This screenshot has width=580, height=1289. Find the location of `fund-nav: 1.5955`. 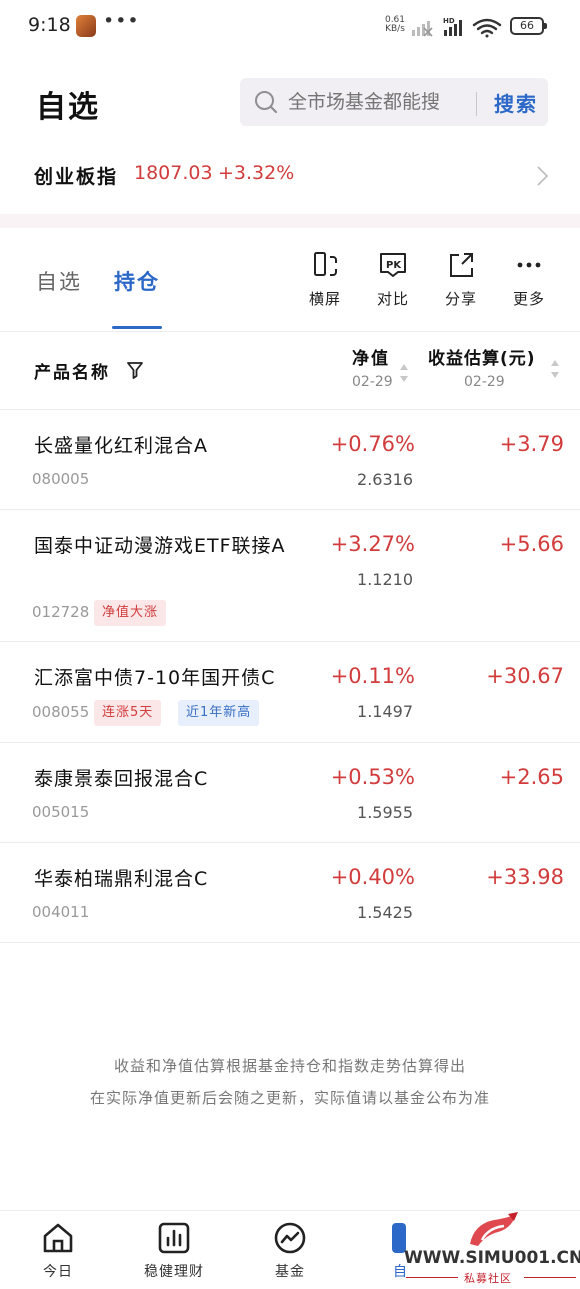

fund-nav: 1.5955 is located at coordinates (385, 812).